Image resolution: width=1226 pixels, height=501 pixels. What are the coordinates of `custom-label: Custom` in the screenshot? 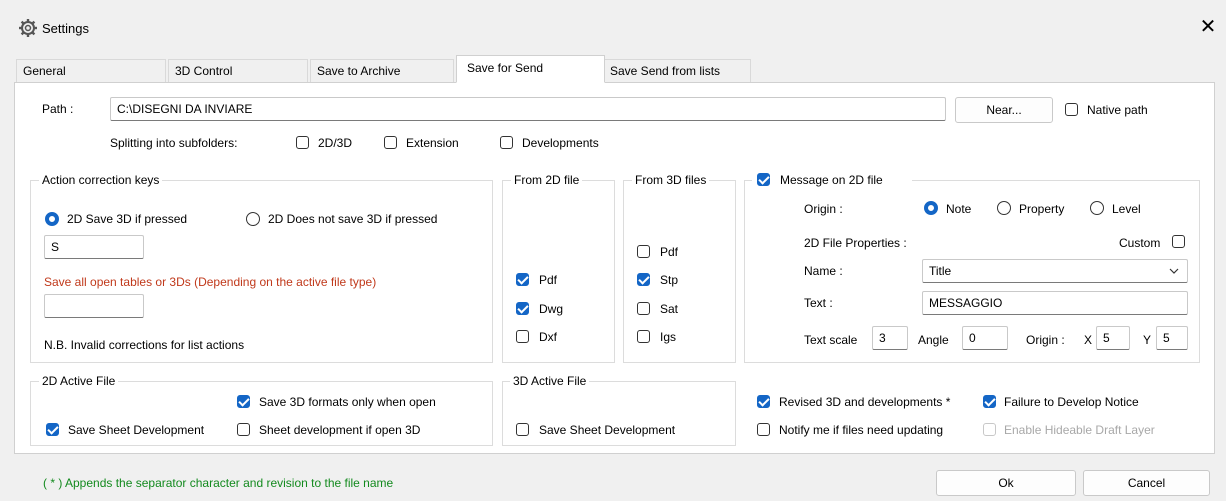 It's located at (1140, 243).